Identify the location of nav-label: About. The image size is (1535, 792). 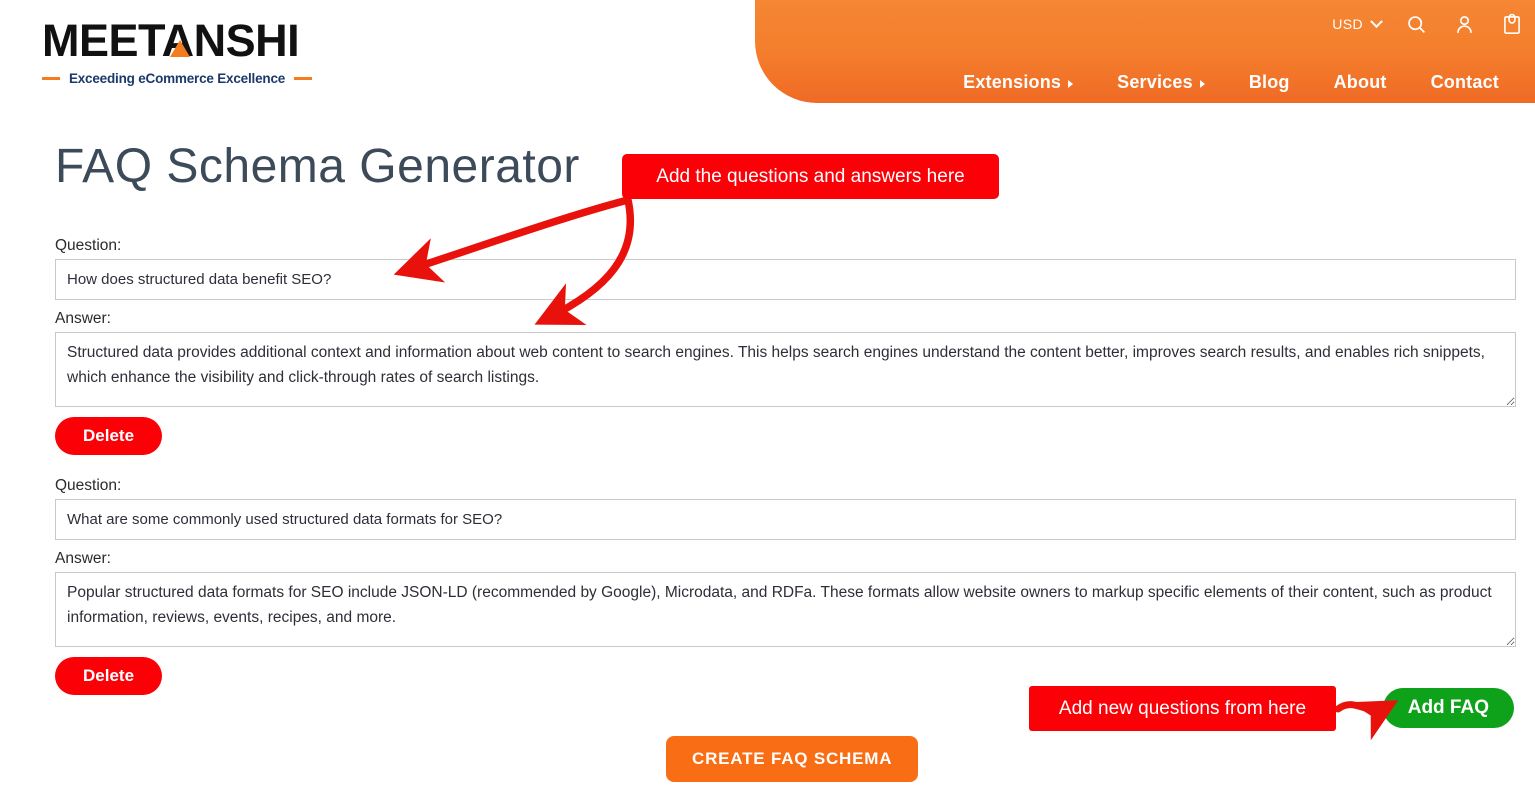
(1360, 82).